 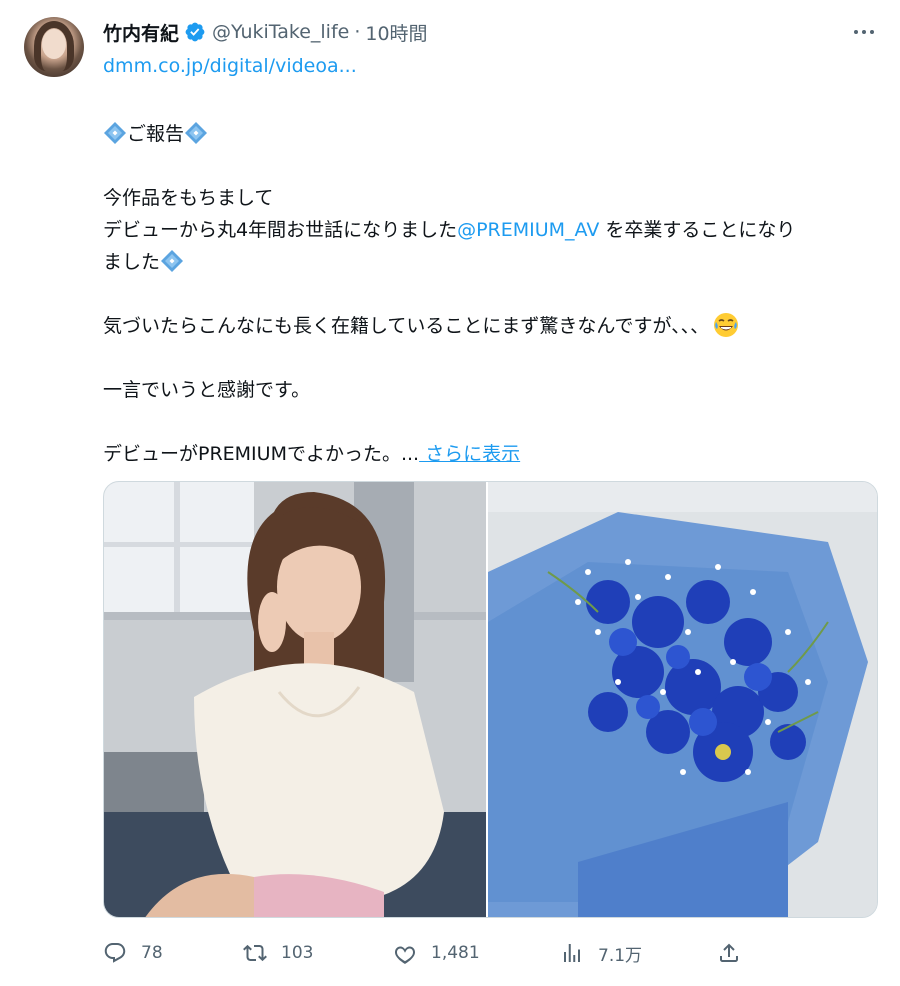 What do you see at coordinates (280, 230) in the screenshot?
I see `text-segment: デビューから丸4年間お世話になりました` at bounding box center [280, 230].